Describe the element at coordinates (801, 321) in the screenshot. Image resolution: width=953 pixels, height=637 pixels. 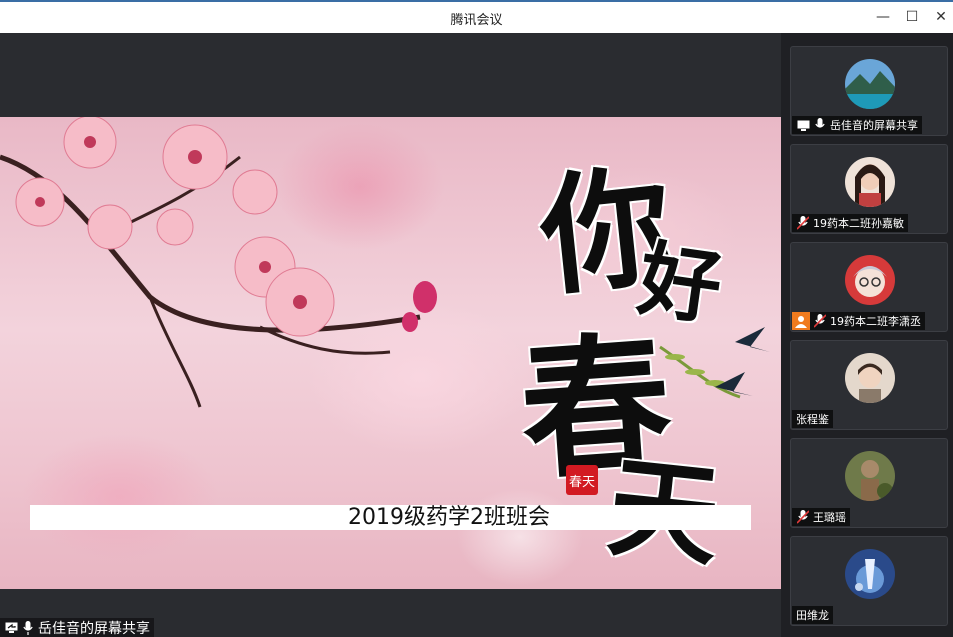
I see `host-icon` at that location.